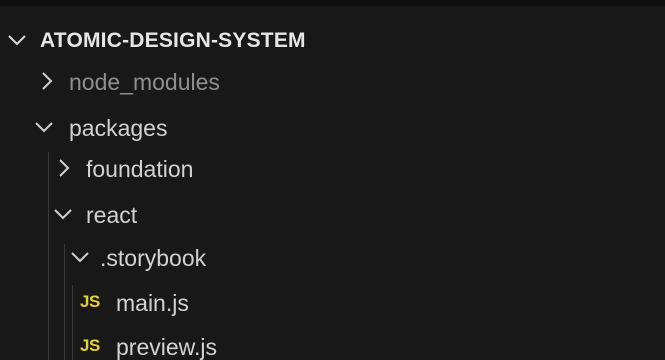  Describe the element at coordinates (332, 302) in the screenshot. I see `tree-item-main-js: JS main.js` at that location.